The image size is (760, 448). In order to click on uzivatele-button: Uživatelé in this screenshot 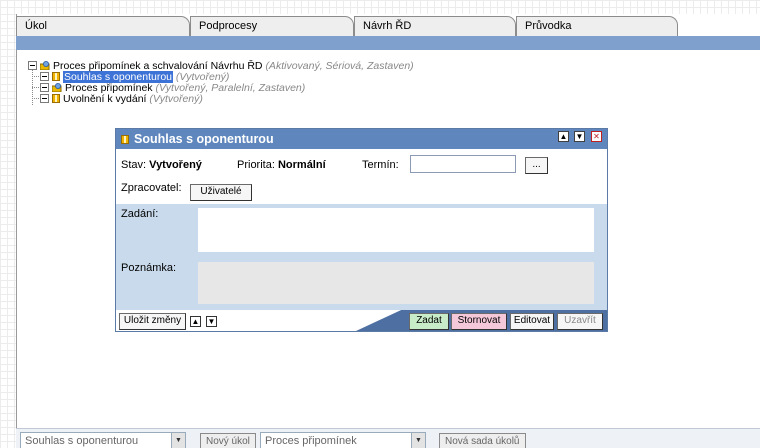, I will do `click(221, 192)`.